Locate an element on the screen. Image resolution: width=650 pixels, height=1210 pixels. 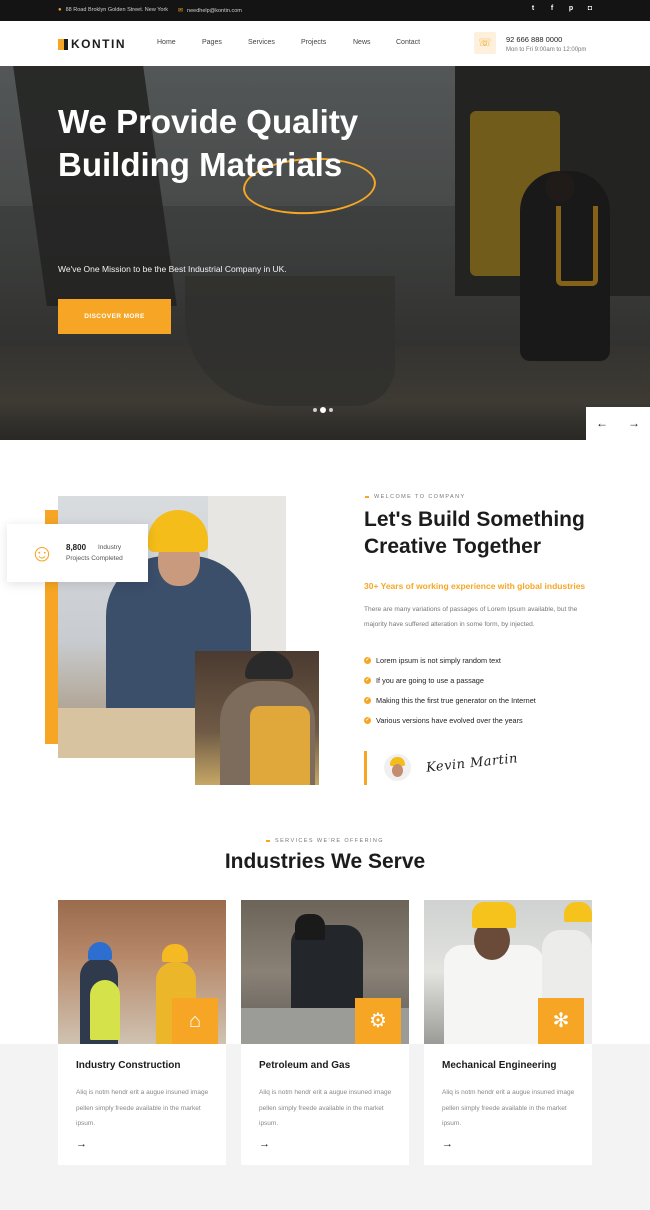
checklist-text: If you are going to use a passage is located at coordinates (430, 680).